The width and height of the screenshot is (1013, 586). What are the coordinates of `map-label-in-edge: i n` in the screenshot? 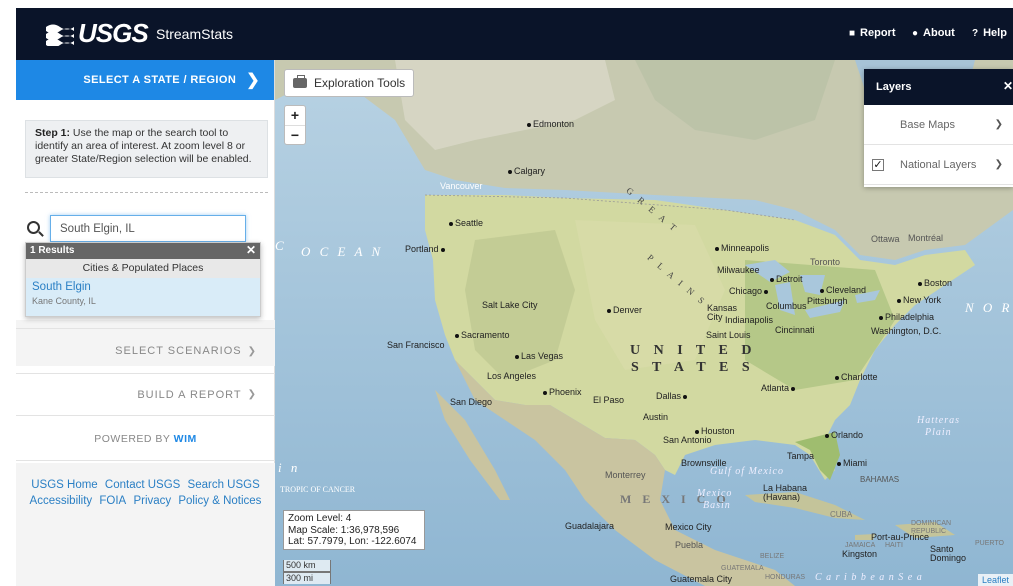 It's located at (289, 467).